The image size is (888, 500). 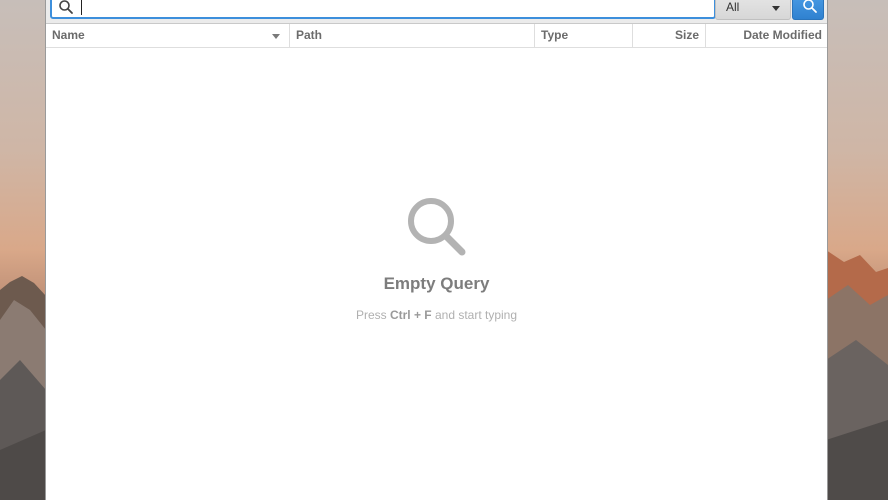 I want to click on column-header-size: Size, so click(x=669, y=35).